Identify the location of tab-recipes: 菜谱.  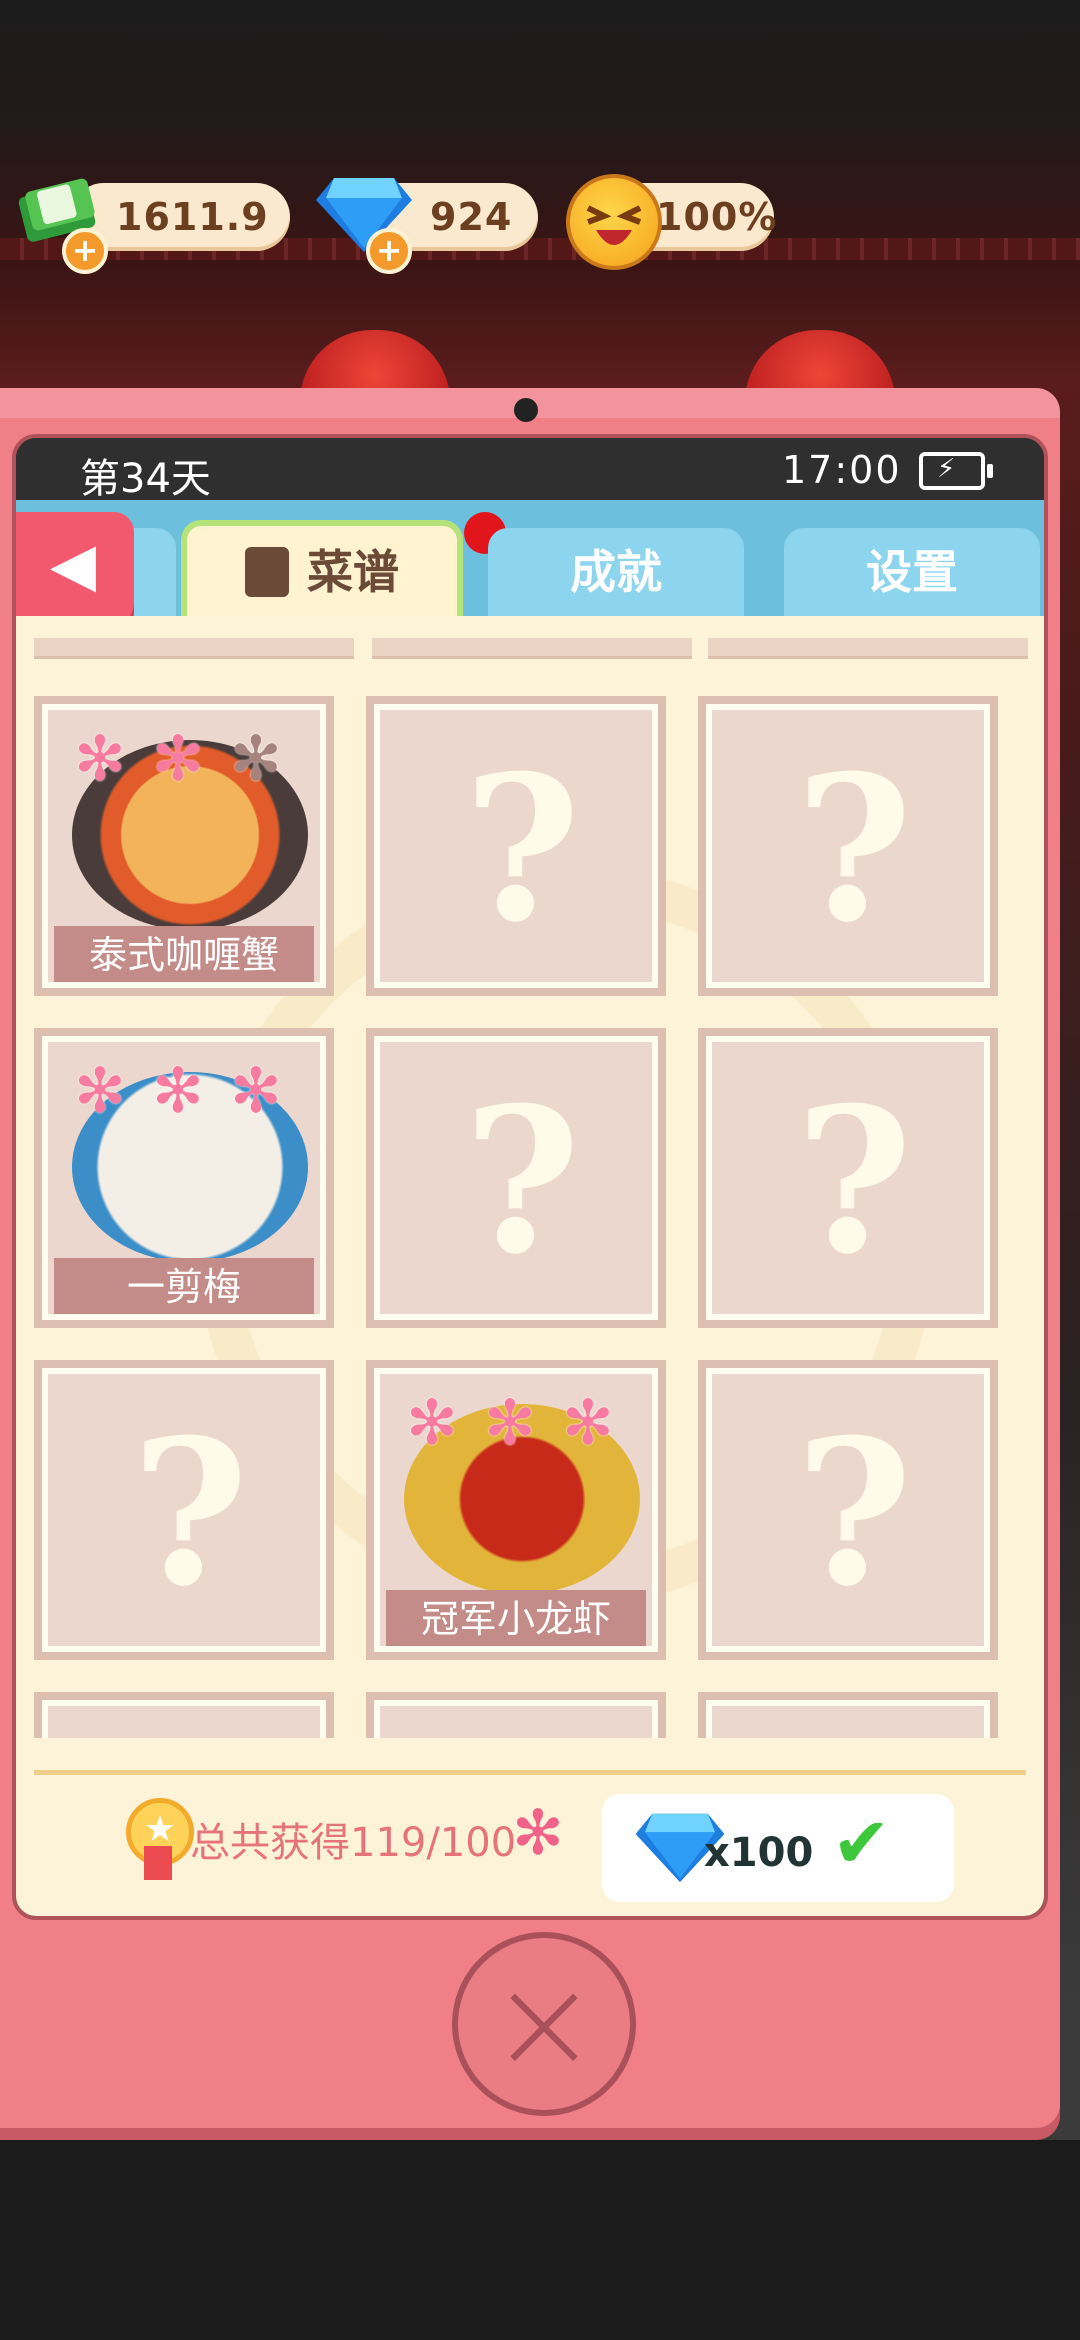
(322, 571).